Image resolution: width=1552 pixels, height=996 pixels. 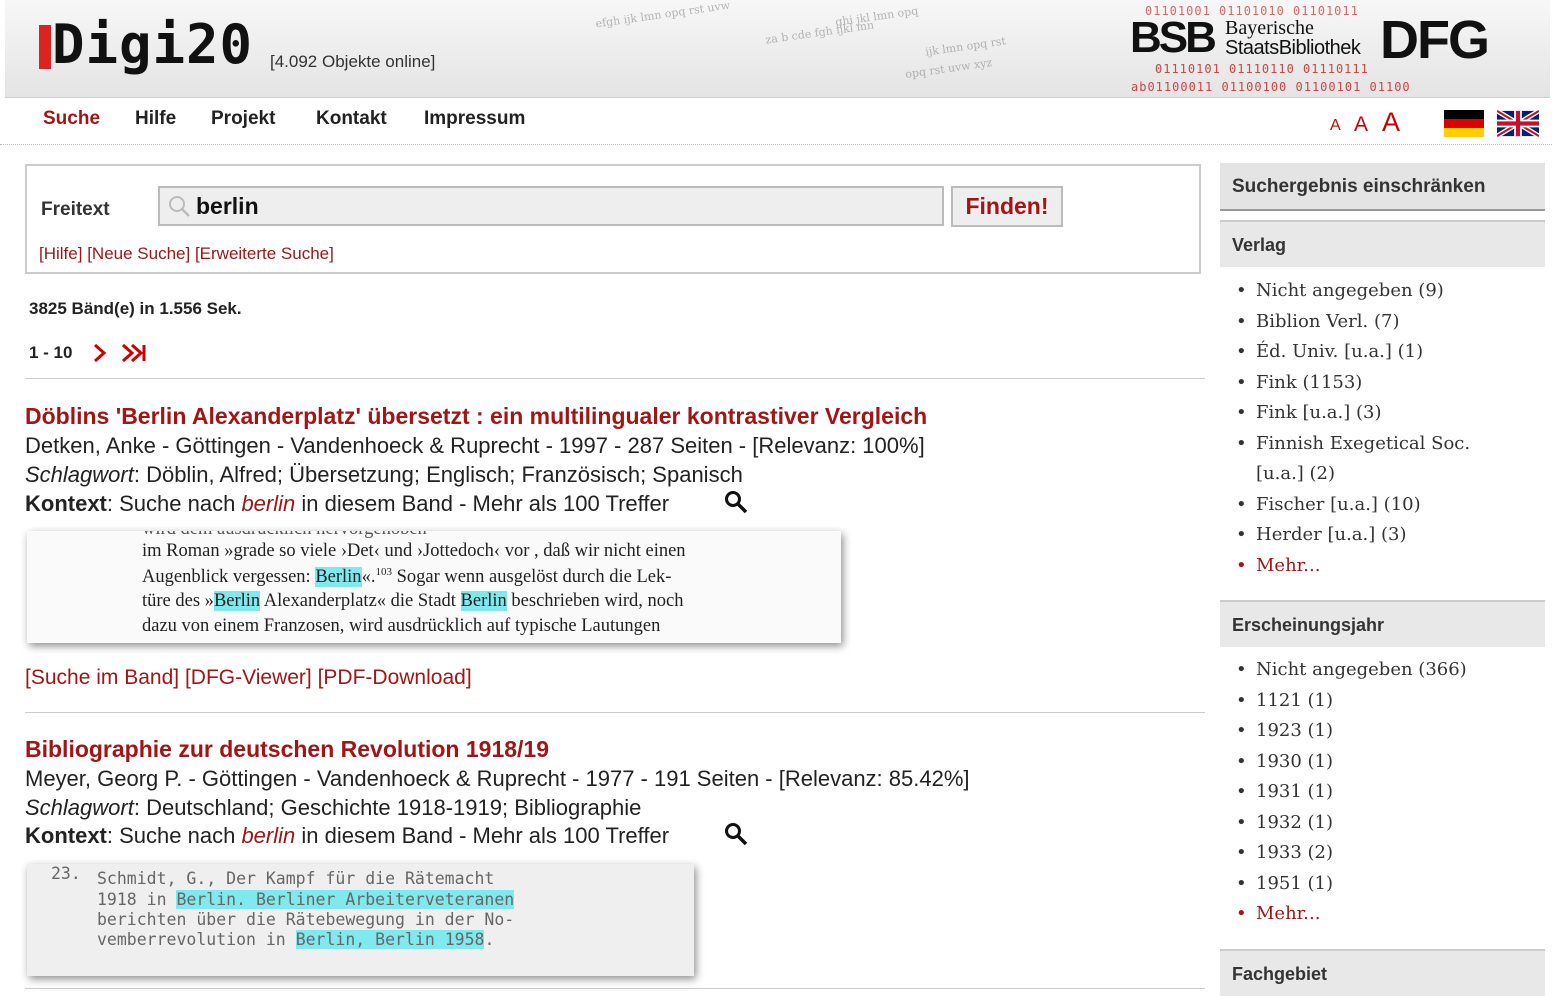 I want to click on facet-item: 1121 (1), so click(x=1349, y=701).